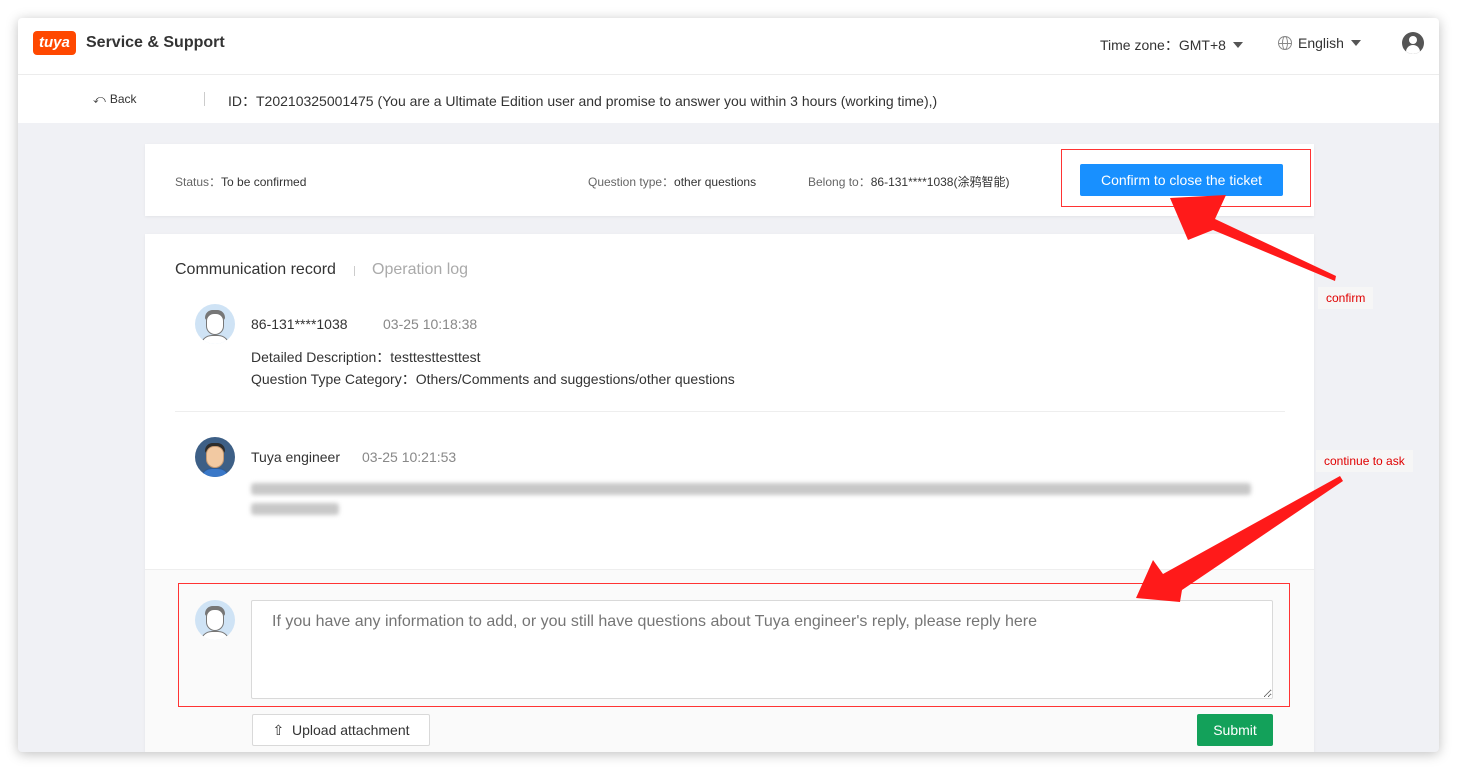 This screenshot has height=770, width=1457. Describe the element at coordinates (255, 270) in the screenshot. I see `tab-communication-record: Communication record` at that location.